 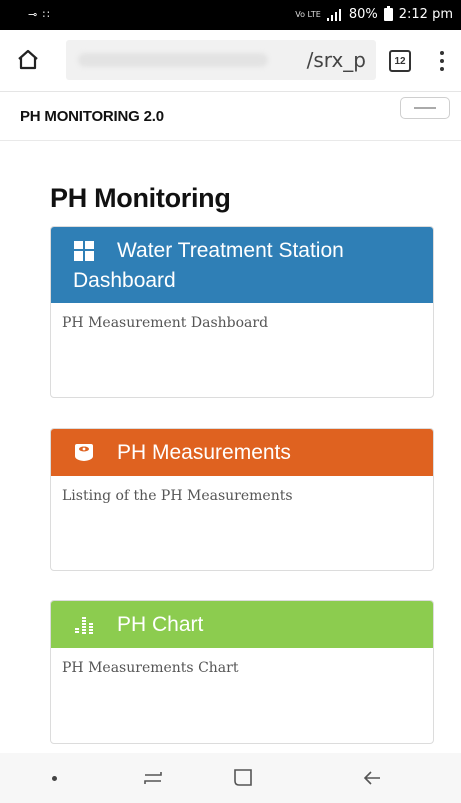 I want to click on clock: 2:12 pm, so click(x=425, y=14).